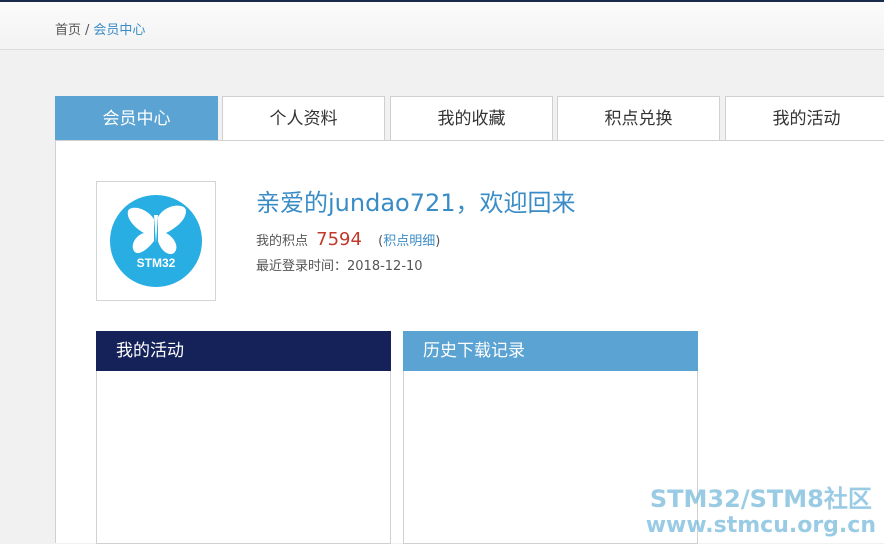  What do you see at coordinates (282, 241) in the screenshot?
I see `points-label: 我的积点` at bounding box center [282, 241].